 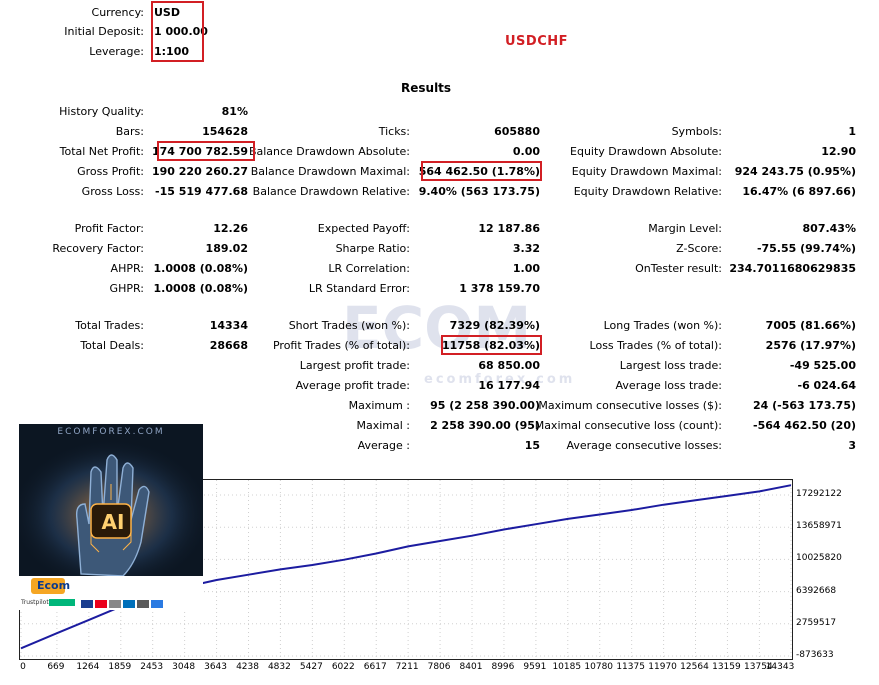 I want to click on x-tick-label: 9591, so click(x=535, y=667).